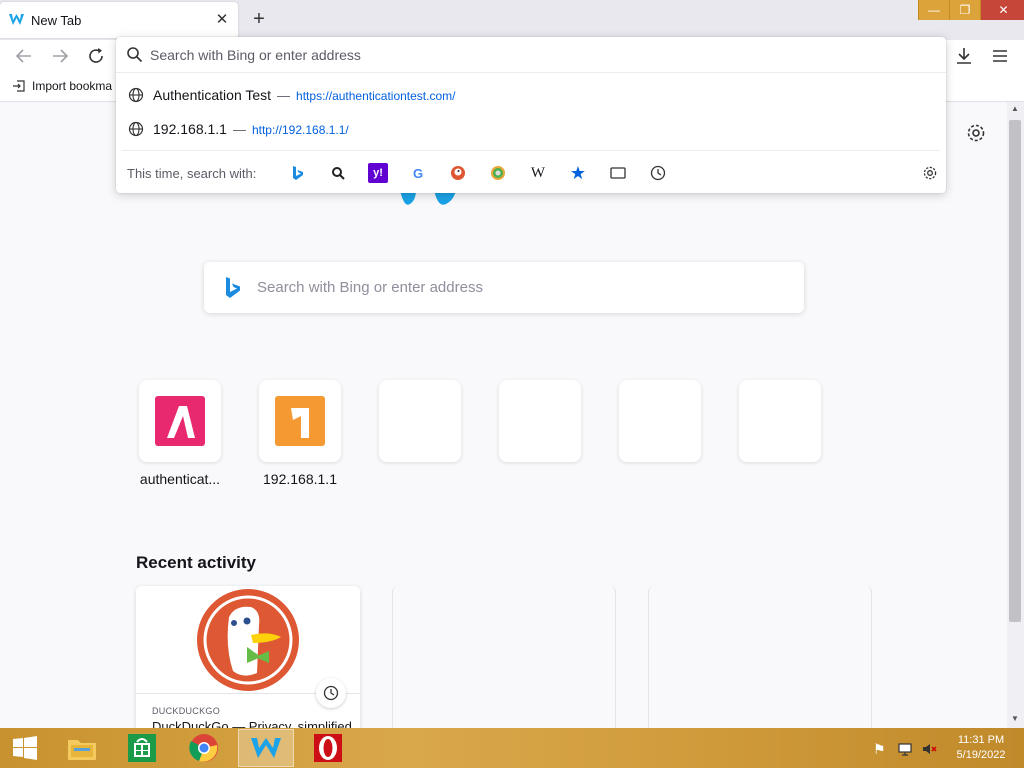  I want to click on suggestion-row: 192.168.1.1 — http://192.168.1.1/, so click(531, 129).